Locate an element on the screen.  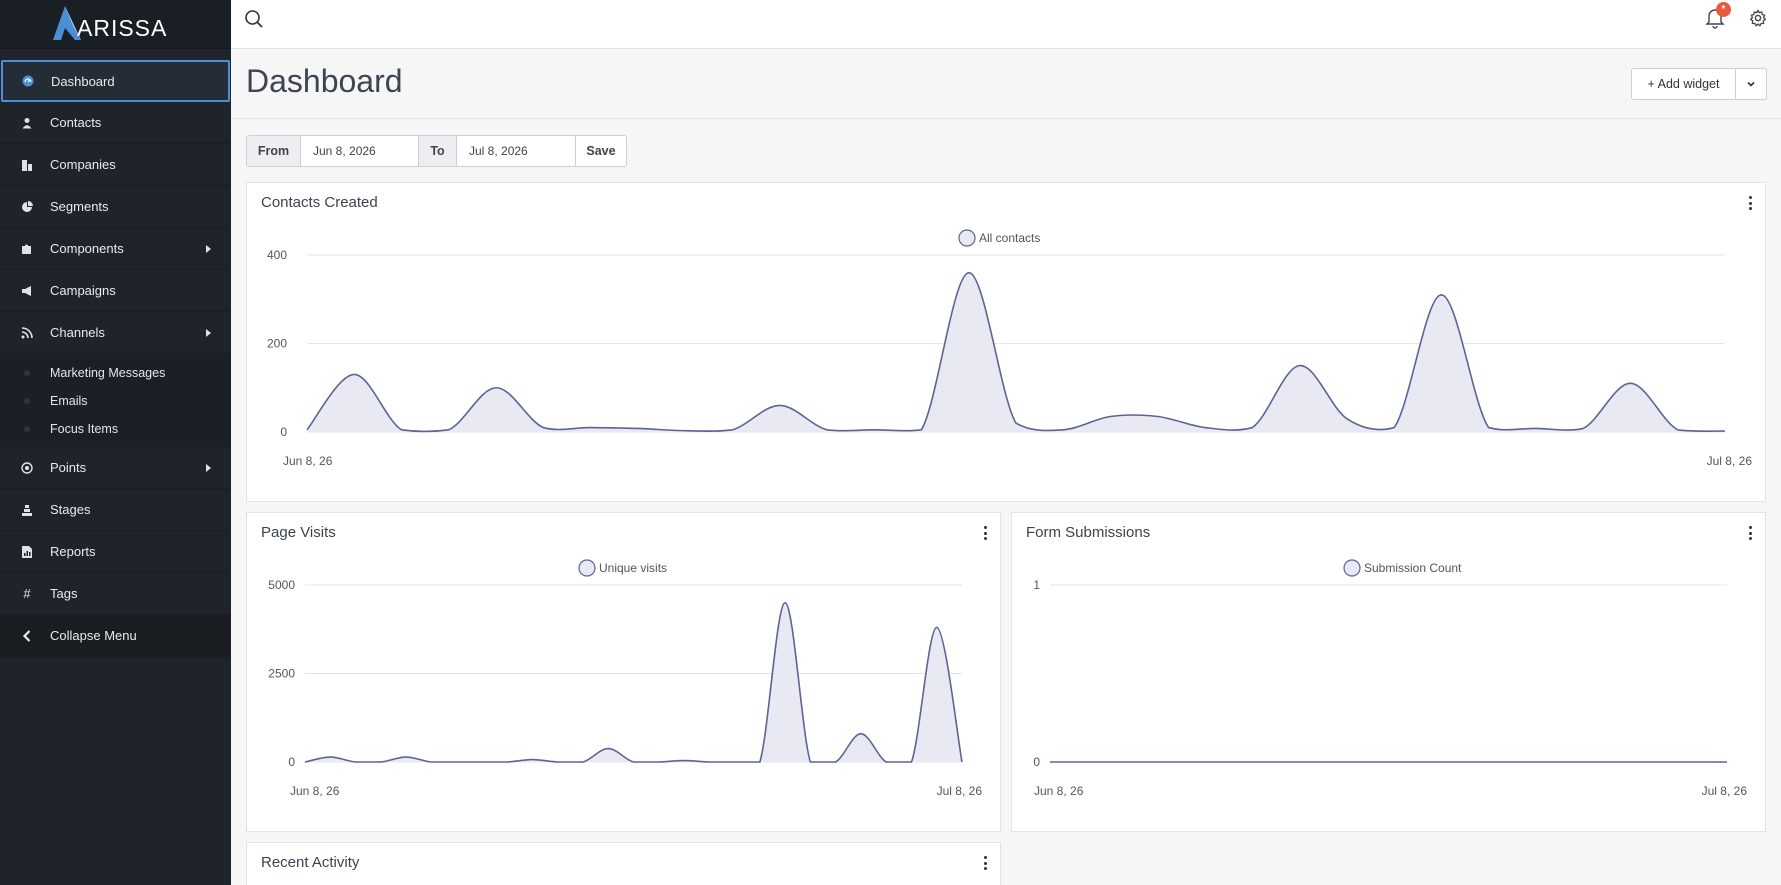
search-icon is located at coordinates (254, 21).